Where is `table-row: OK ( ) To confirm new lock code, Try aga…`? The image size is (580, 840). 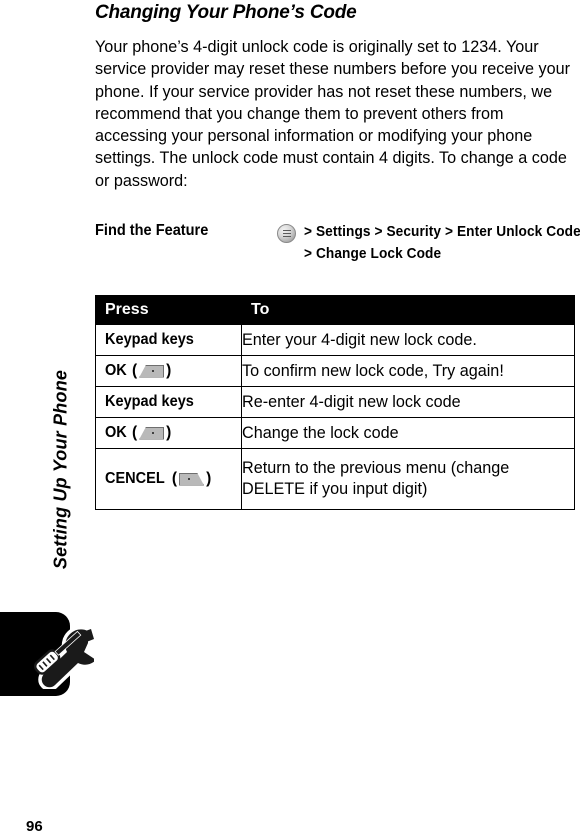
table-row: OK ( ) To confirm new lock code, Try aga… is located at coordinates (335, 371).